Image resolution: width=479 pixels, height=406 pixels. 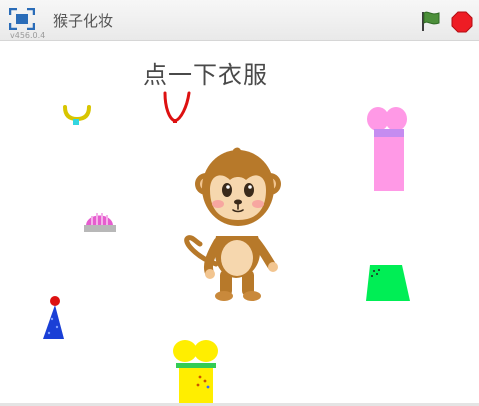 I want to click on red-necklace-sprite, so click(x=177, y=107).